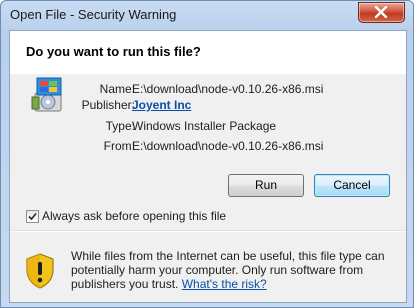  What do you see at coordinates (120, 126) in the screenshot?
I see `detail-label: Type:` at bounding box center [120, 126].